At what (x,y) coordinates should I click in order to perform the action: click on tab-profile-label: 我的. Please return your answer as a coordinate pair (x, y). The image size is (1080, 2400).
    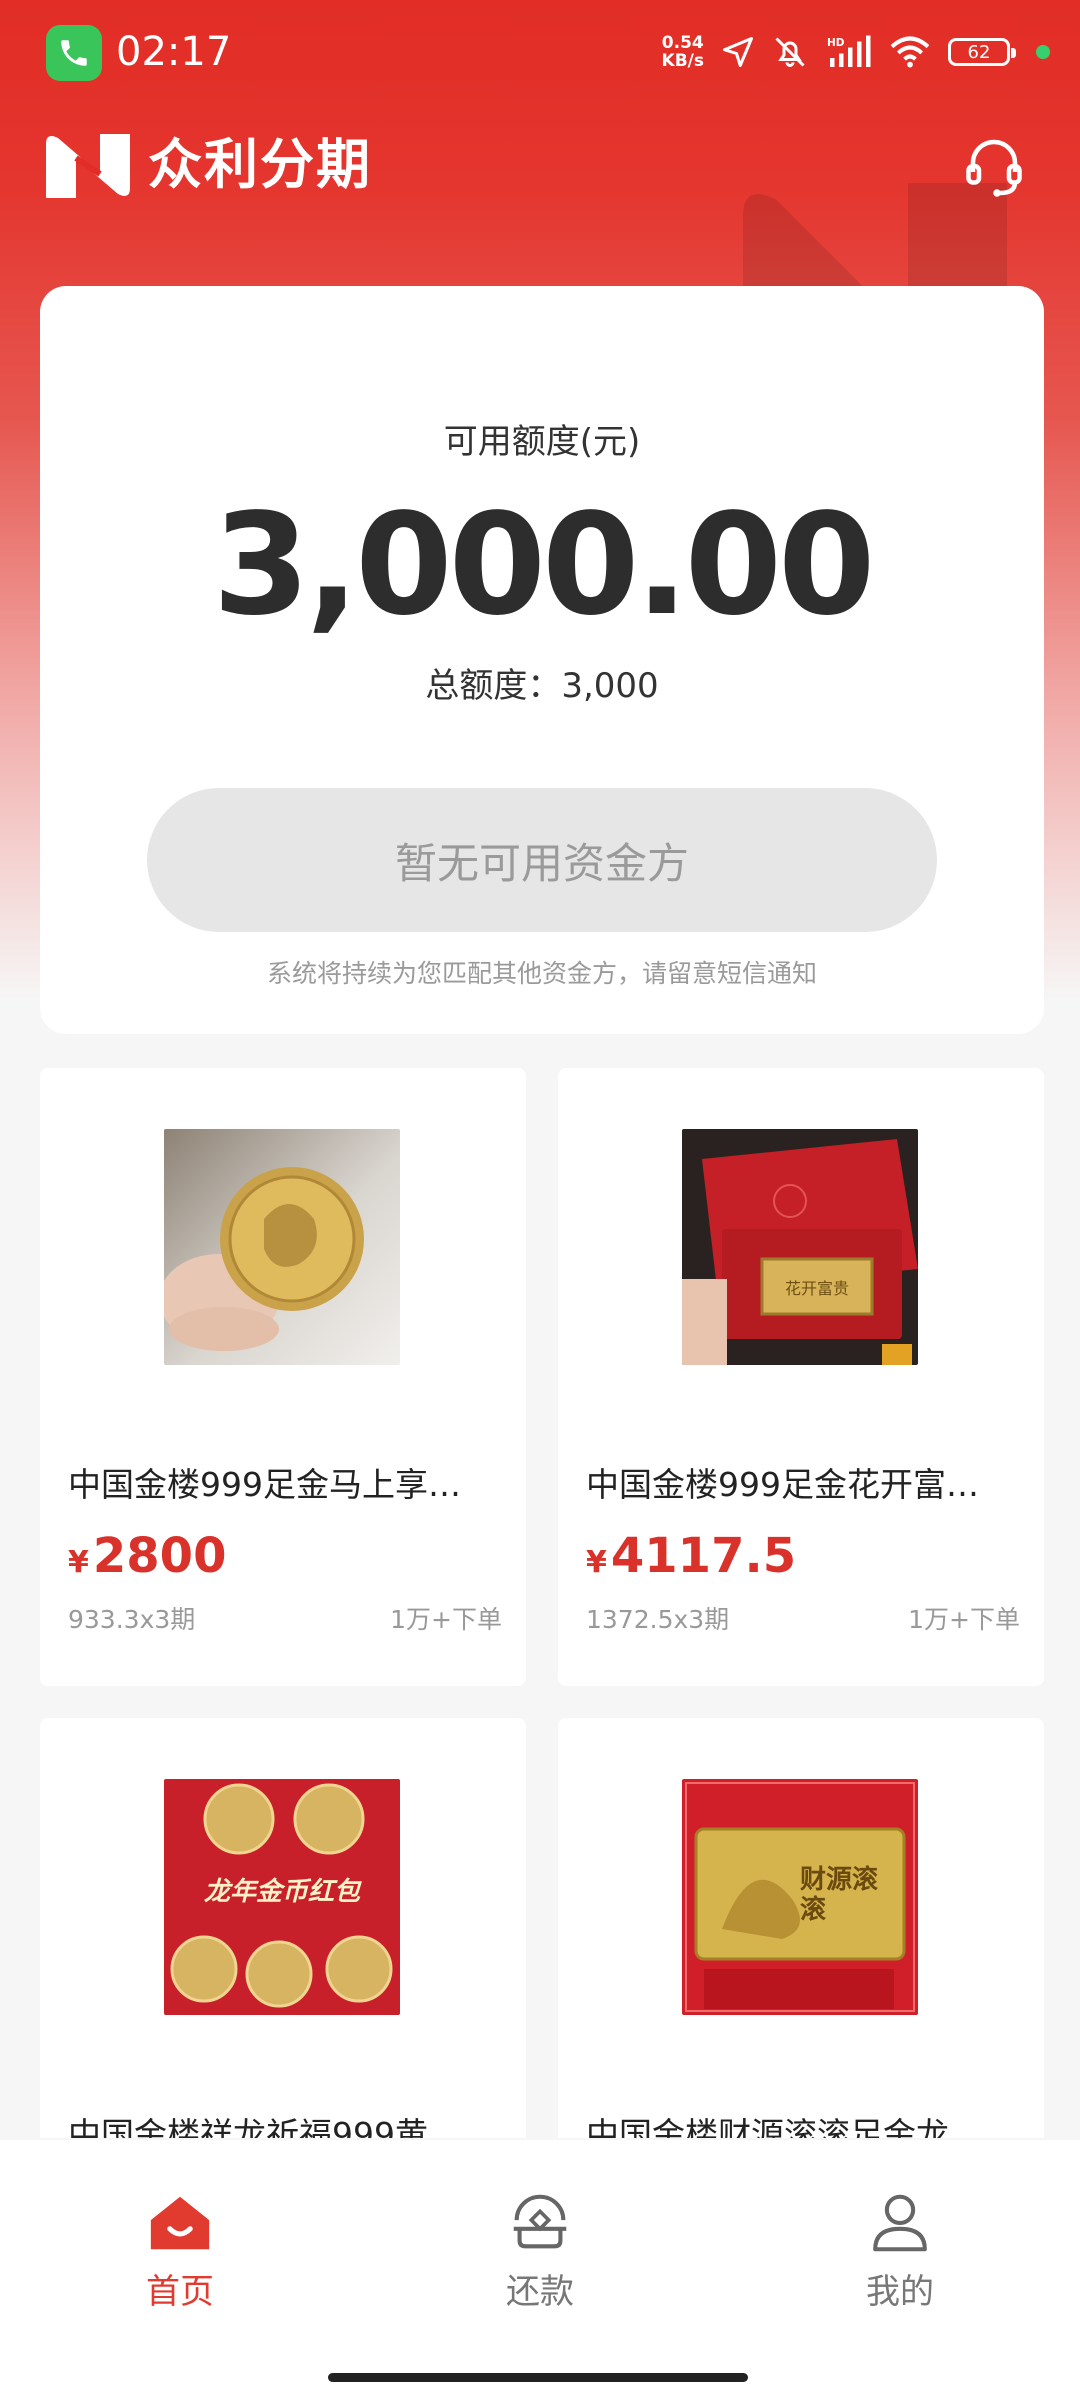
    Looking at the image, I should click on (900, 2292).